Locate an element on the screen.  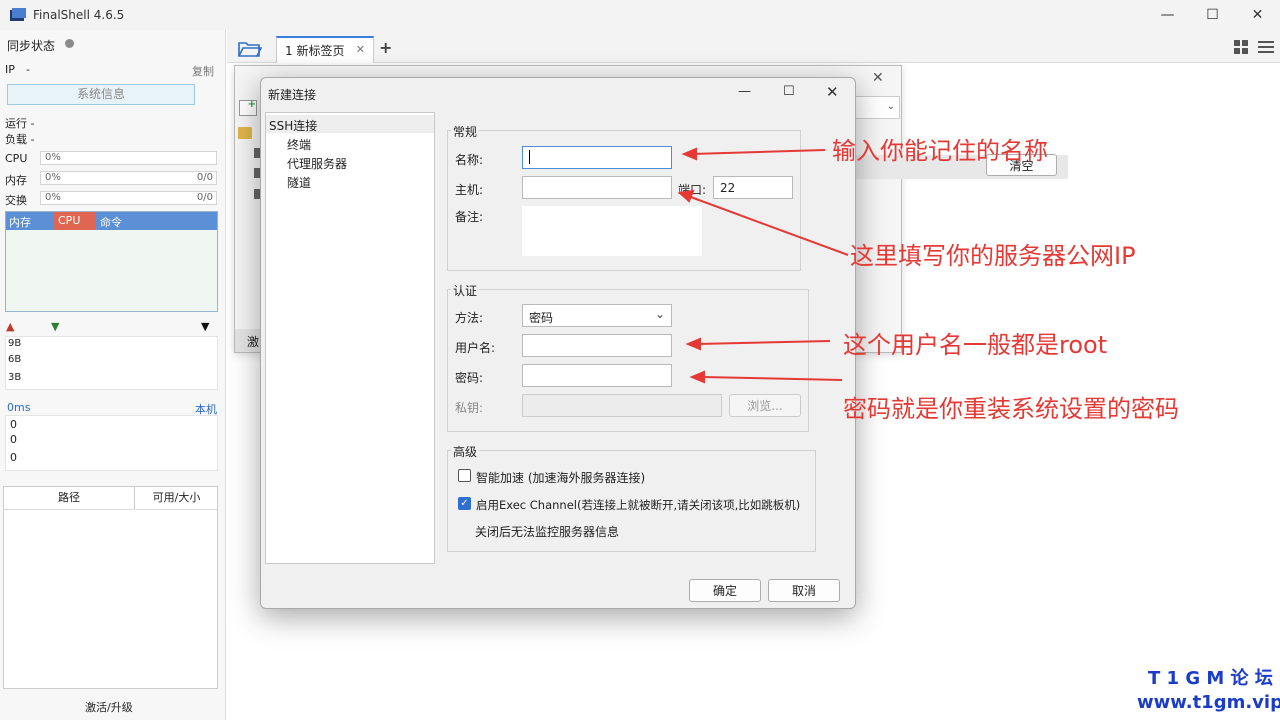
annotation-username: 这个用户名一般都是root is located at coordinates (975, 345).